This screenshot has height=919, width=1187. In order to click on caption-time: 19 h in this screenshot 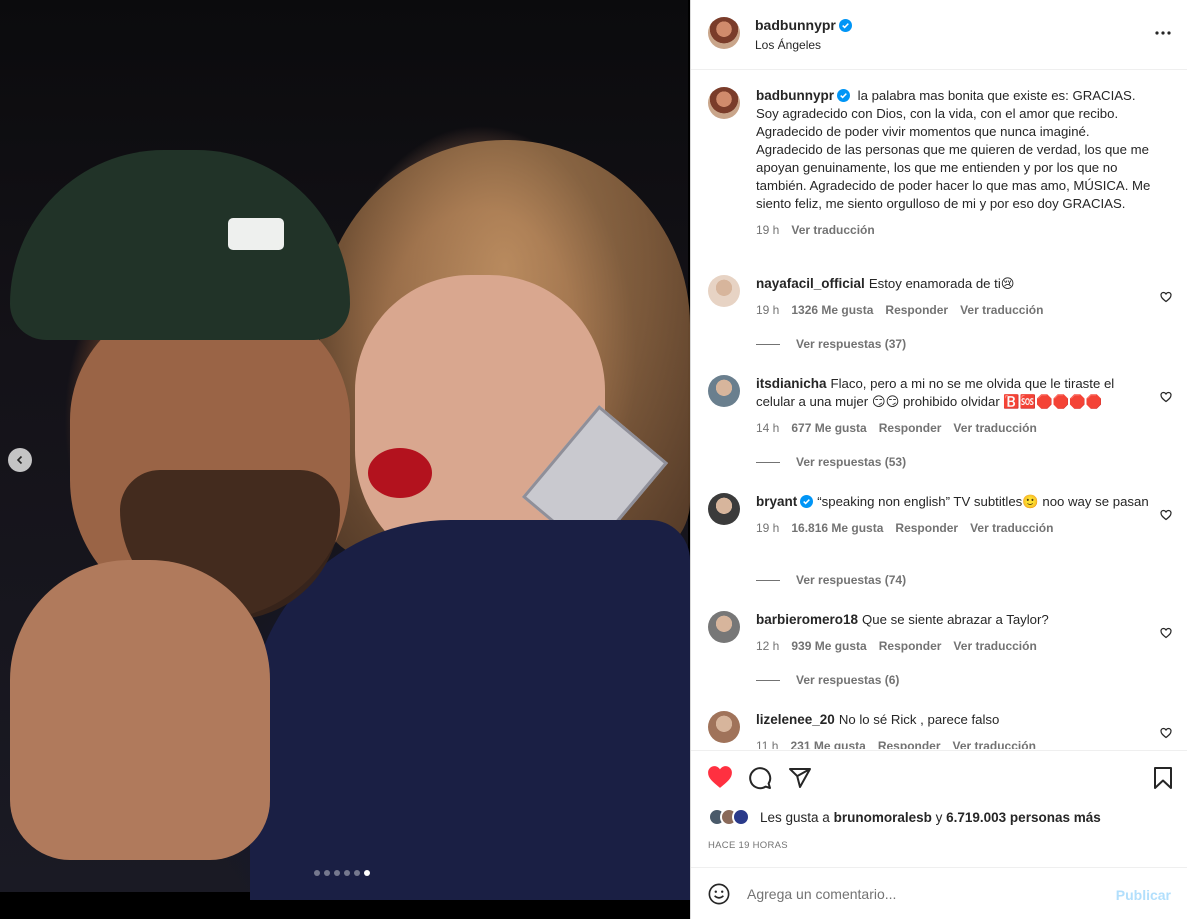, I will do `click(767, 230)`.